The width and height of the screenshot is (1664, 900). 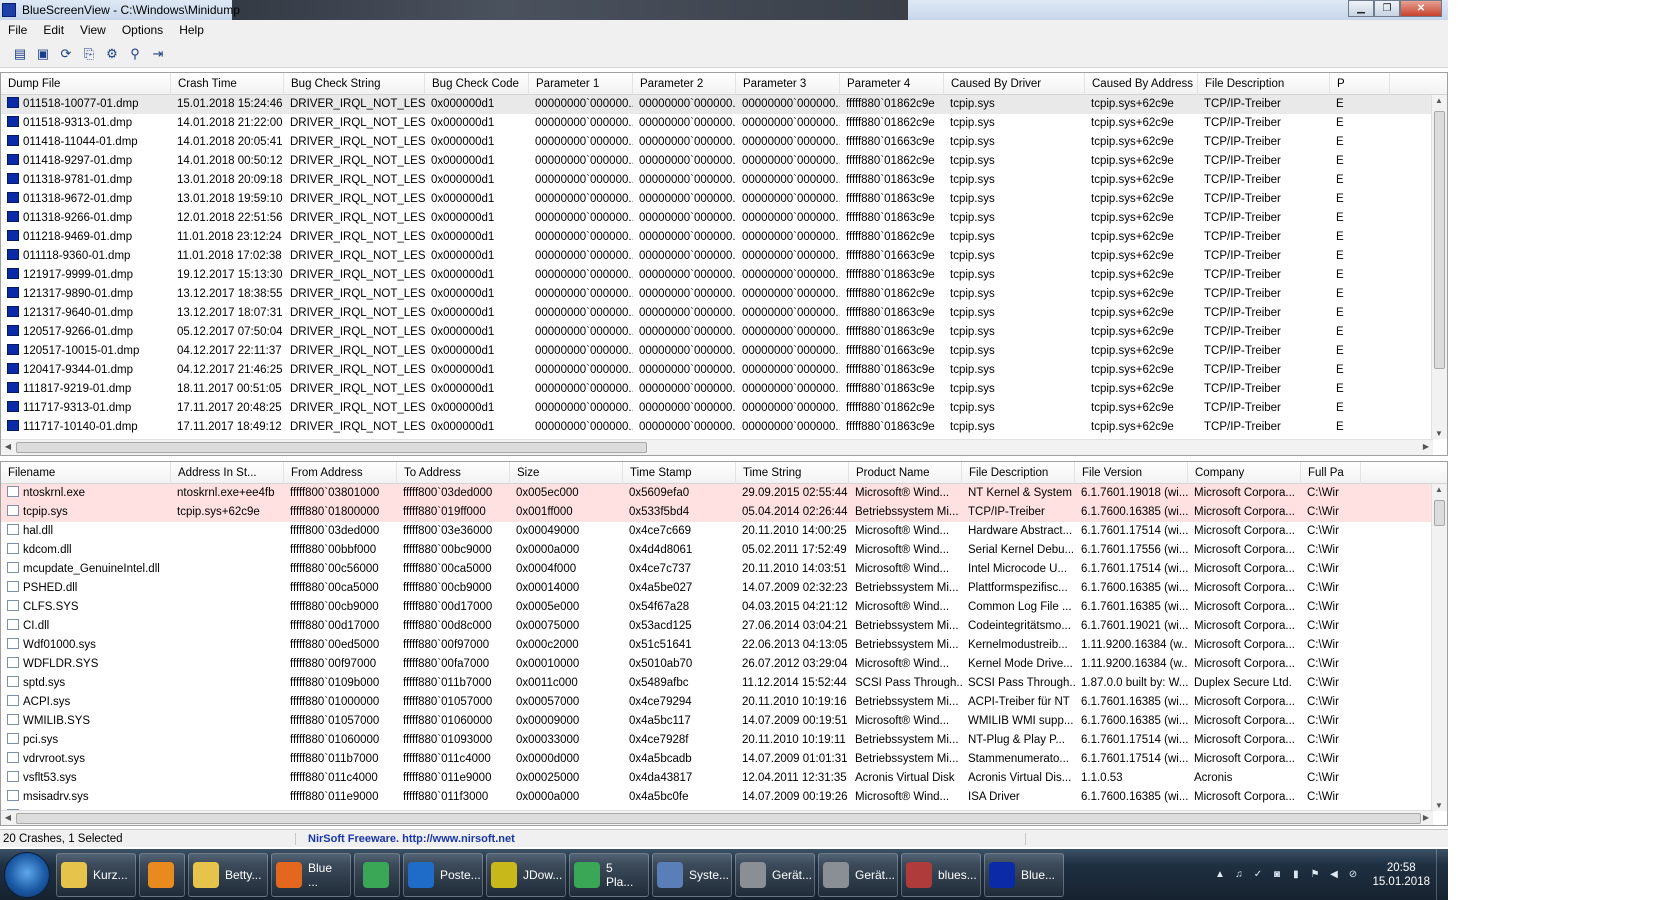 I want to click on driver-list-vscroll-thumb, so click(x=1439, y=513).